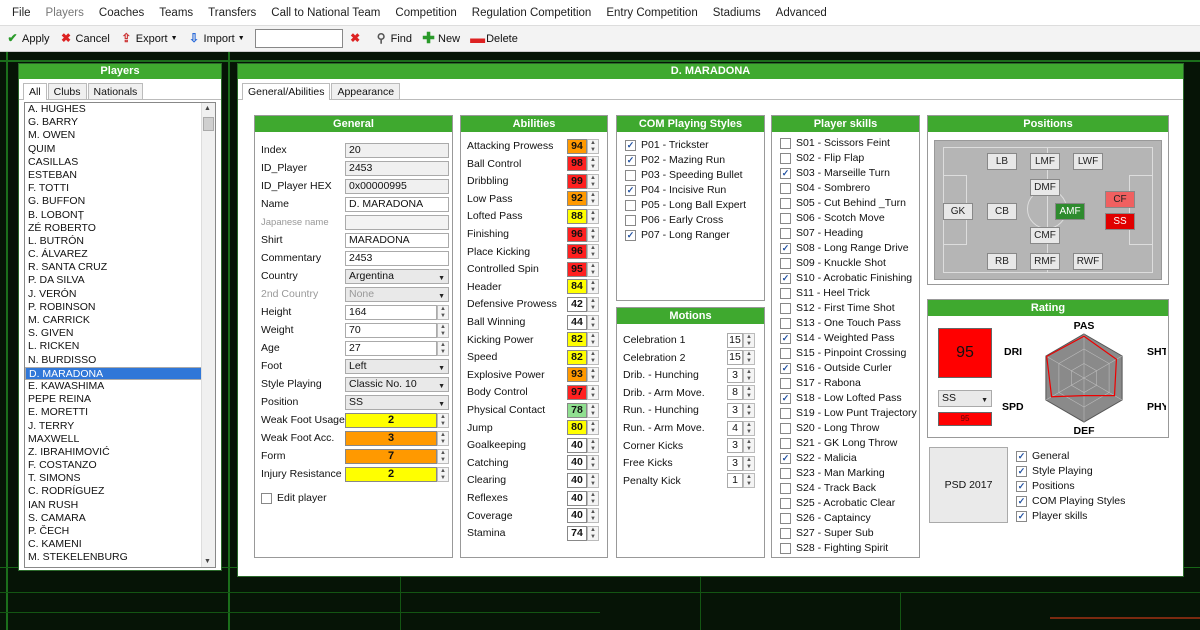 The height and width of the screenshot is (630, 1200). What do you see at coordinates (120, 505) in the screenshot?
I see `player-list-item: IAN RUSH` at bounding box center [120, 505].